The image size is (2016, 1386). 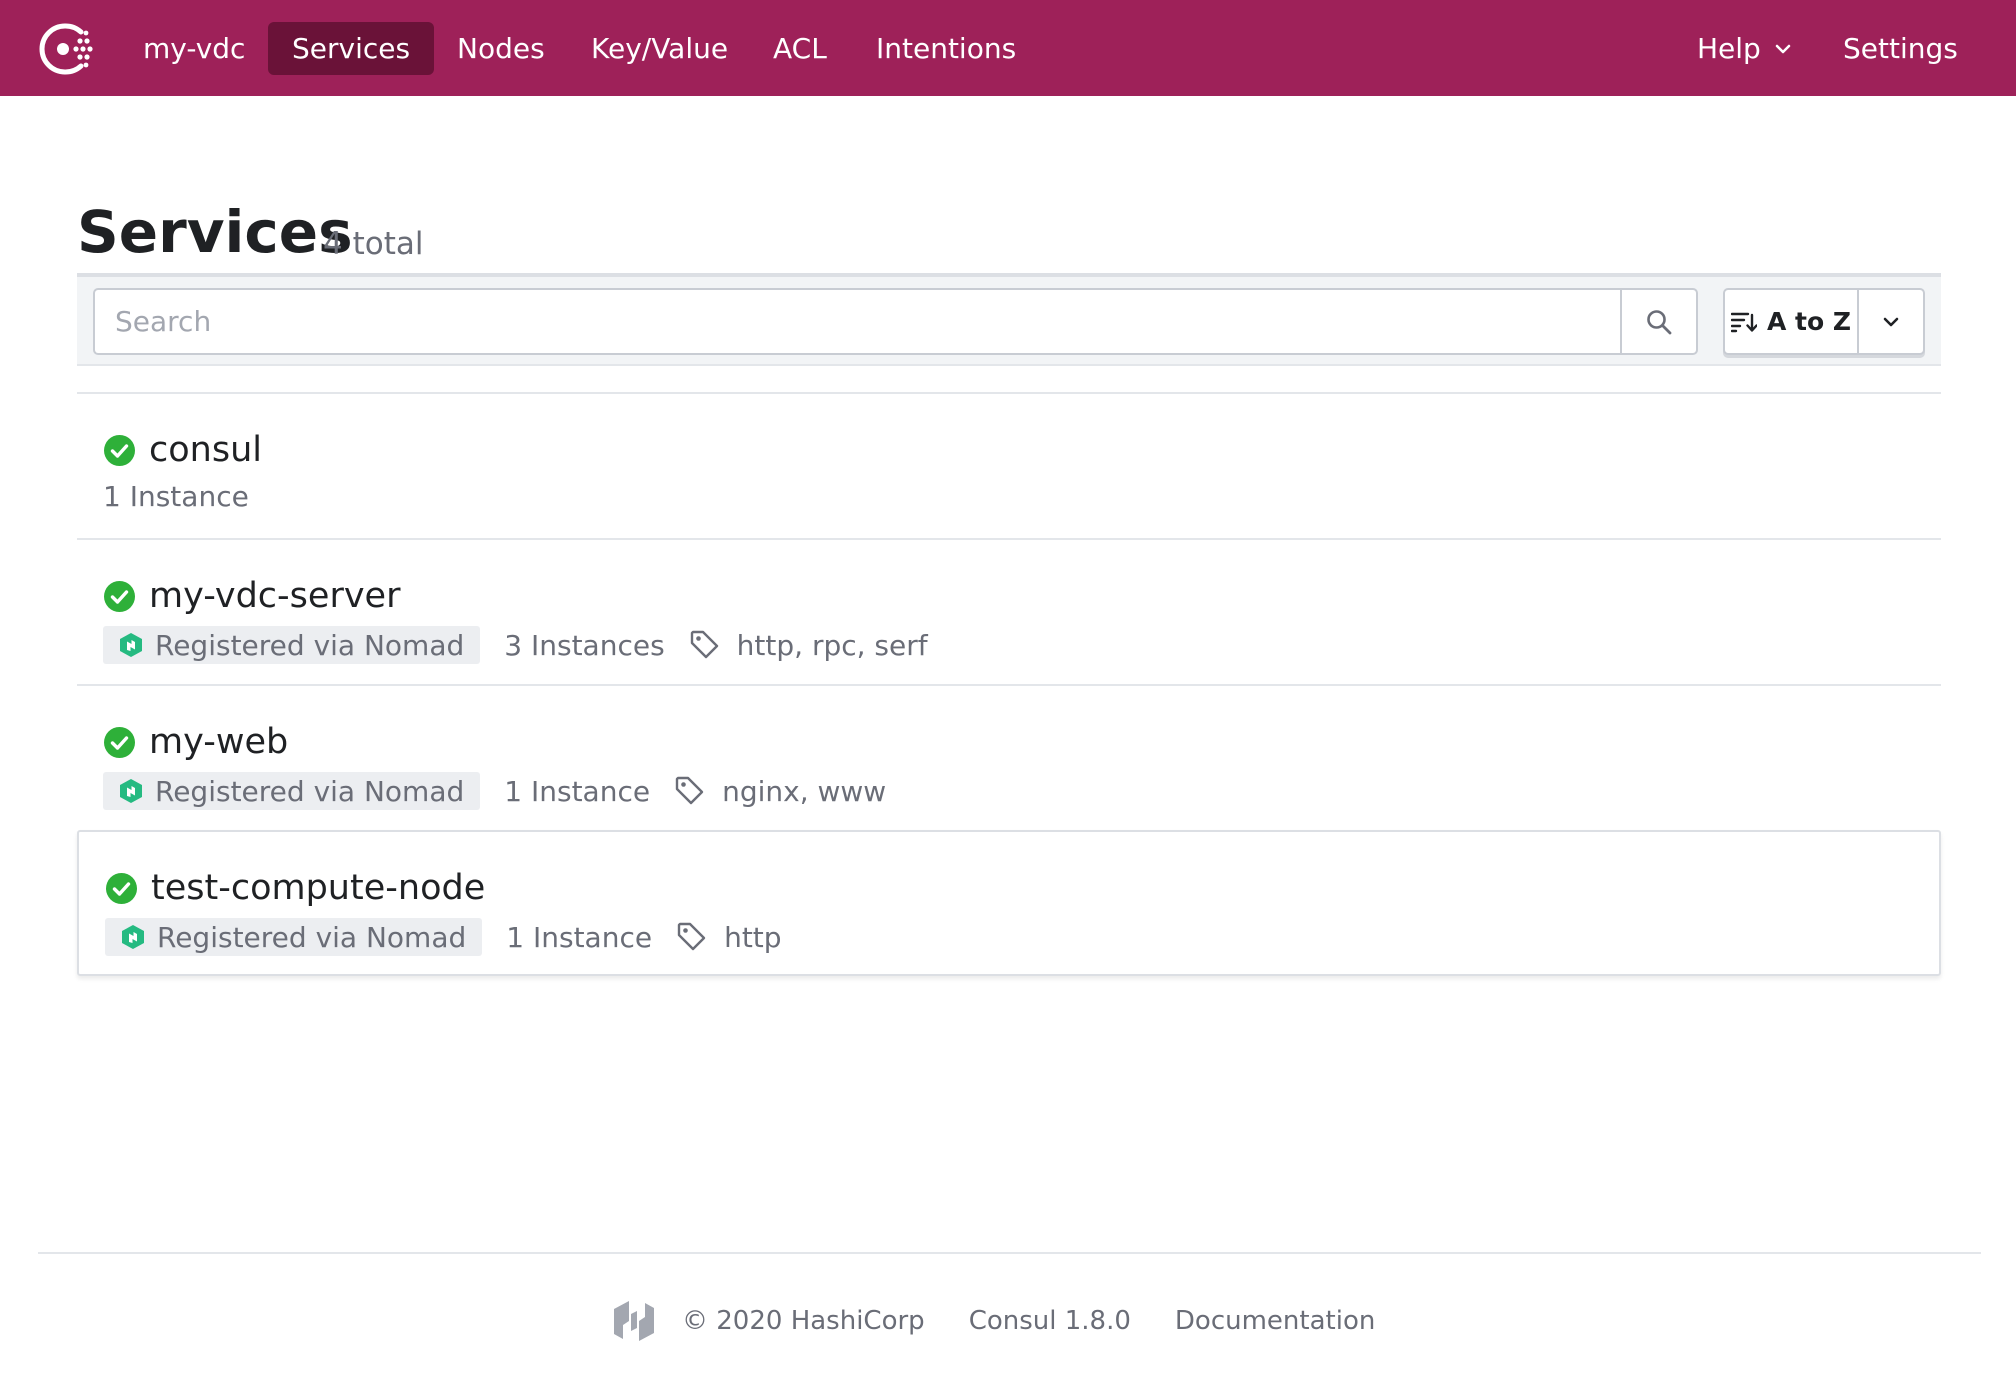 What do you see at coordinates (946, 48) in the screenshot?
I see `nav-item-intentions: Intentions` at bounding box center [946, 48].